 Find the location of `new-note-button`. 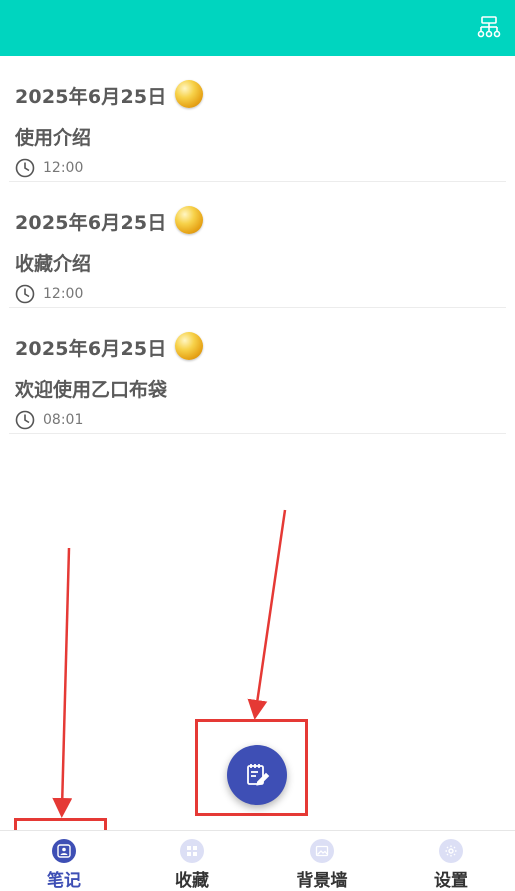

new-note-button is located at coordinates (257, 775).